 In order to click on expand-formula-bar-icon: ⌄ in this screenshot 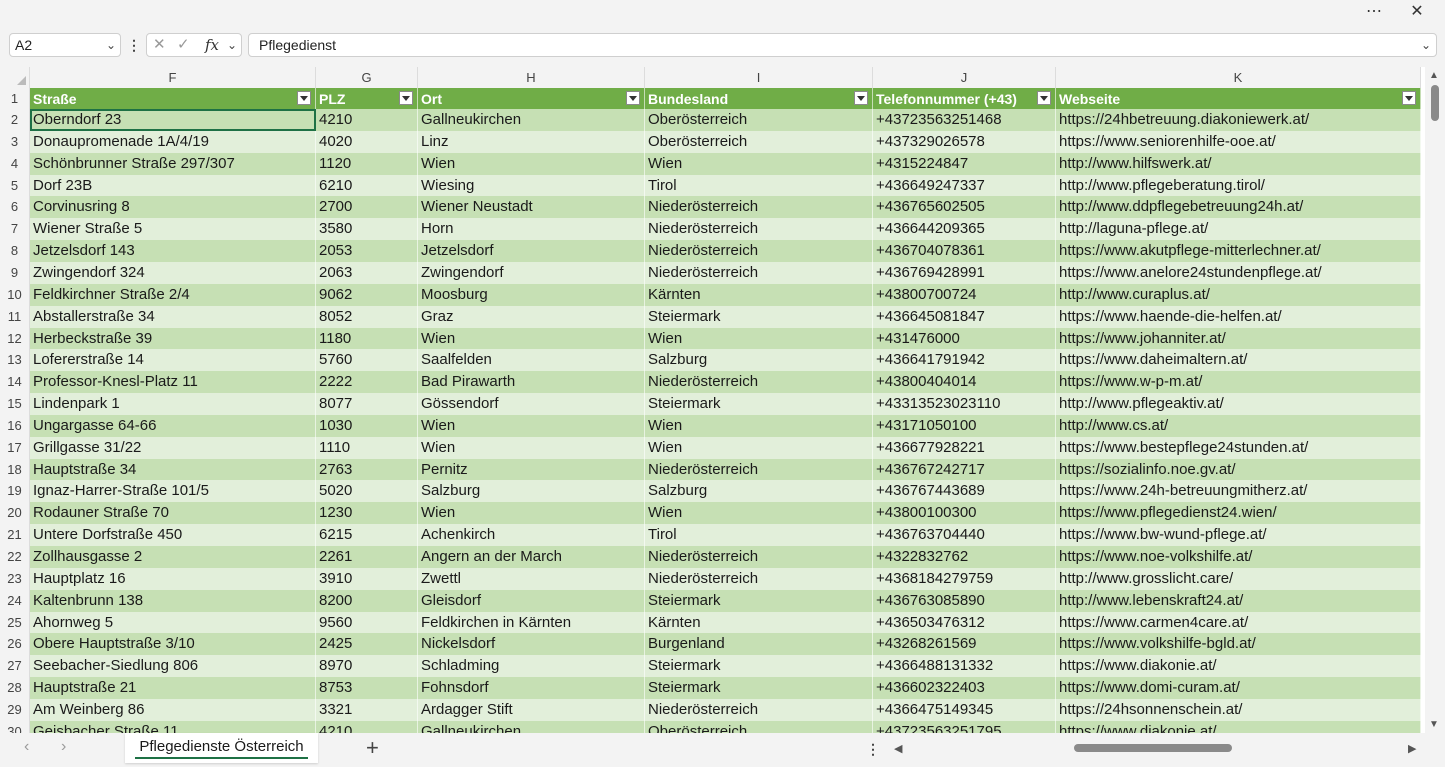, I will do `click(1426, 45)`.